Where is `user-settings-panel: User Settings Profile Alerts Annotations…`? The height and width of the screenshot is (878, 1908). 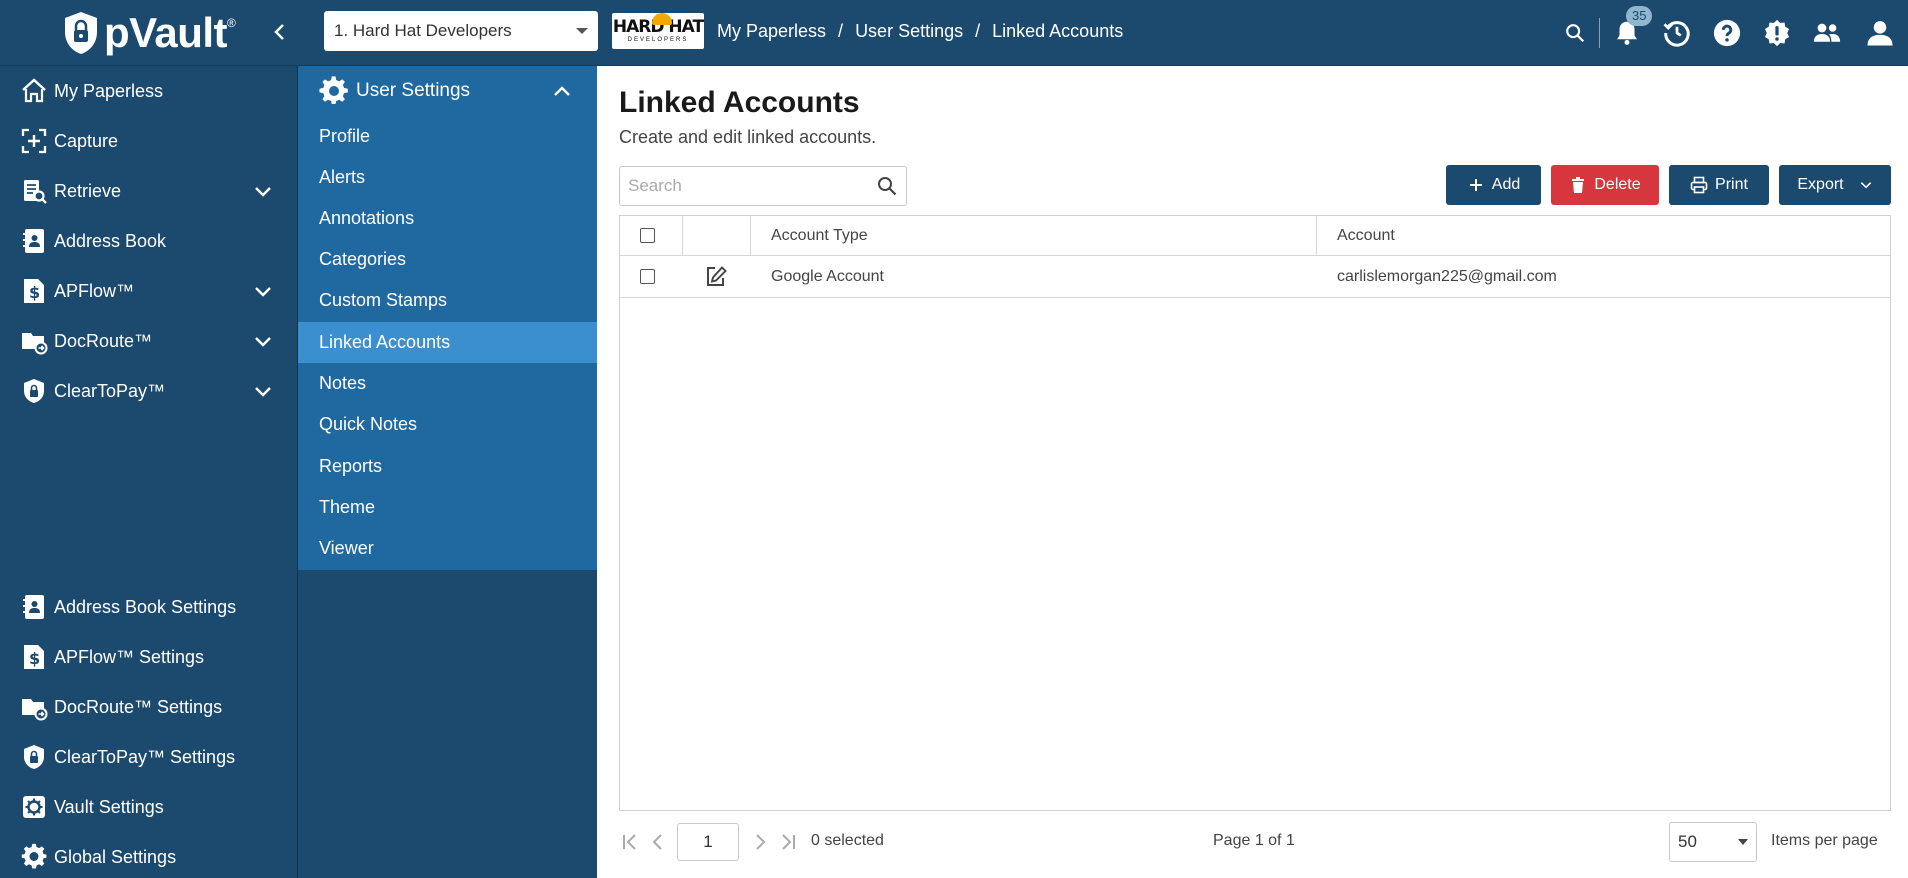 user-settings-panel: User Settings Profile Alerts Annotations… is located at coordinates (447, 318).